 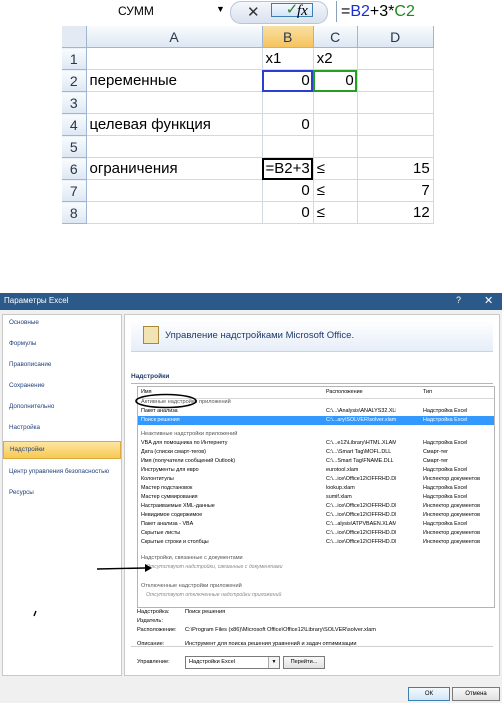 I want to click on column-header-c: C, so click(x=335, y=37).